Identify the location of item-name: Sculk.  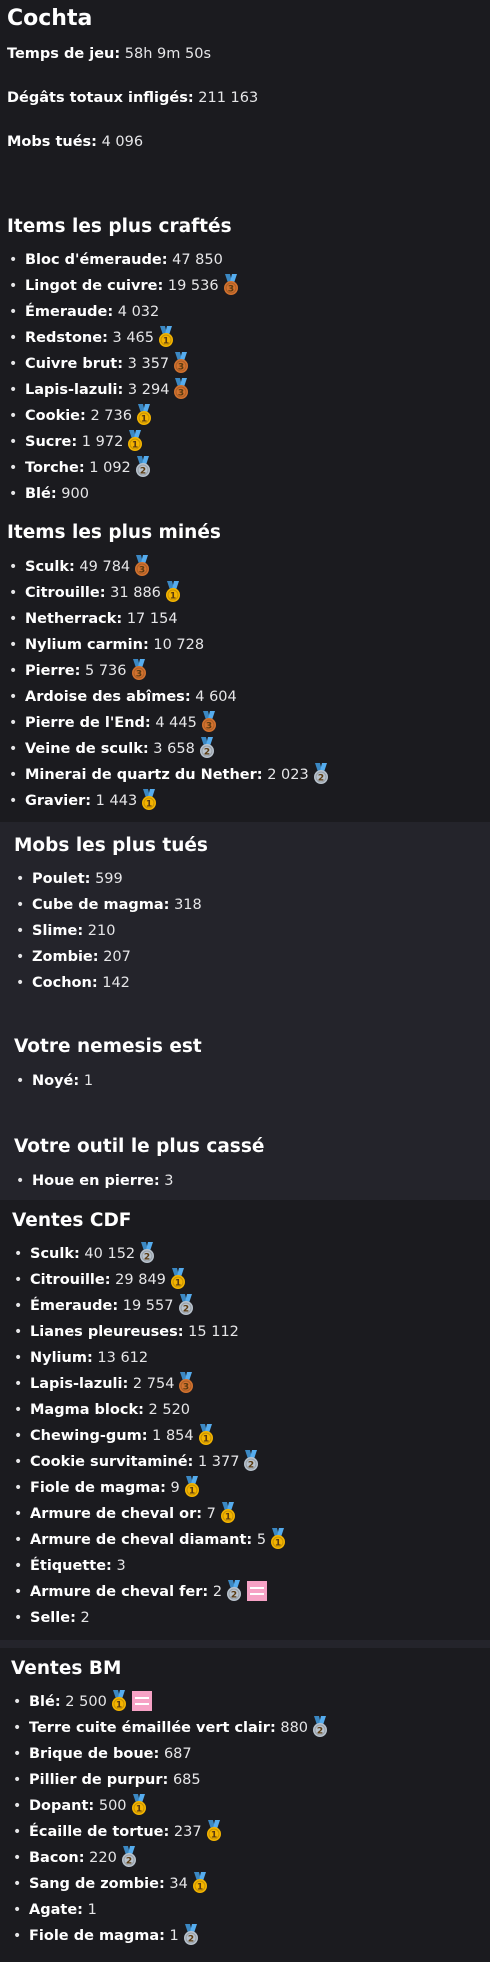
(47, 567).